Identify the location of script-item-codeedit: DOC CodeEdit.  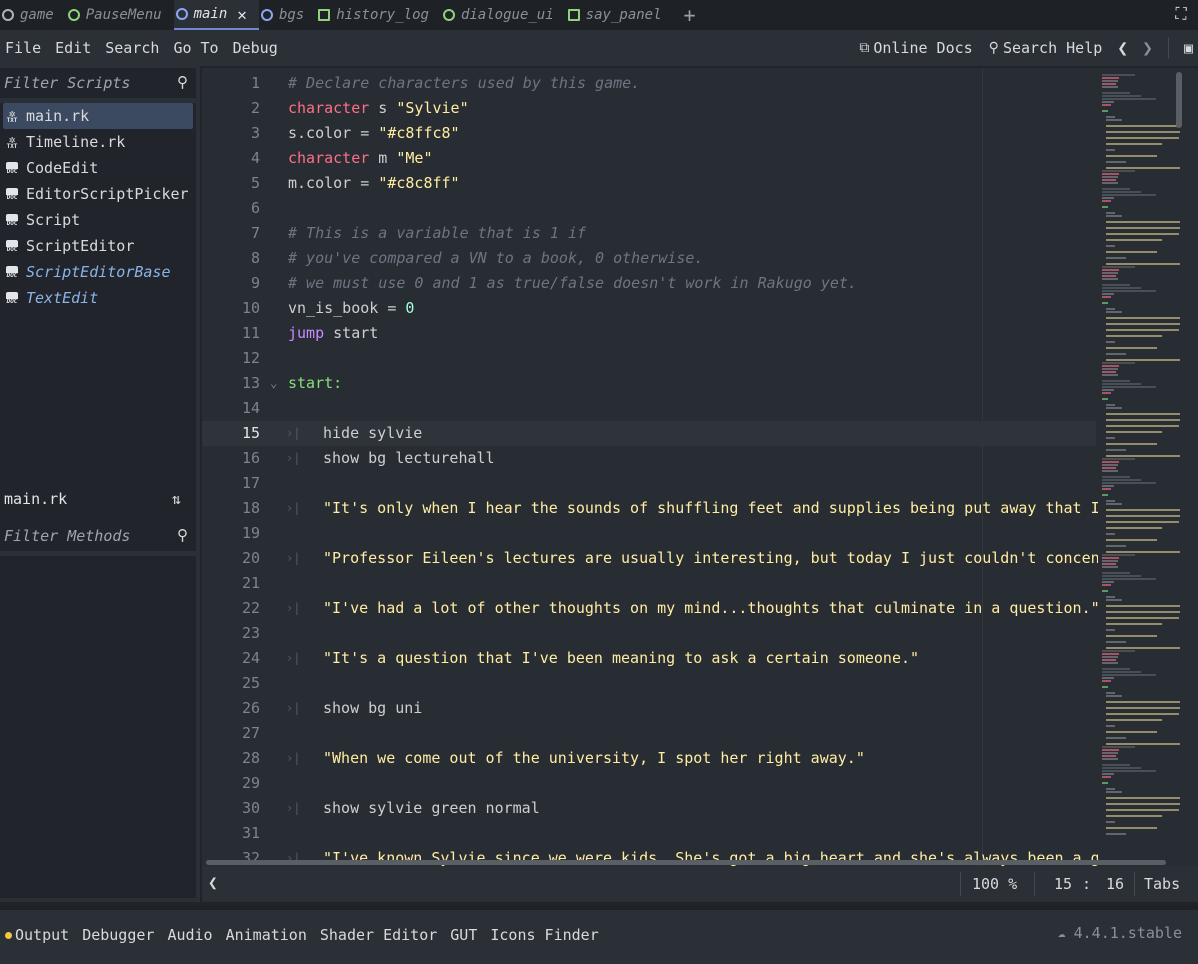
(98, 168).